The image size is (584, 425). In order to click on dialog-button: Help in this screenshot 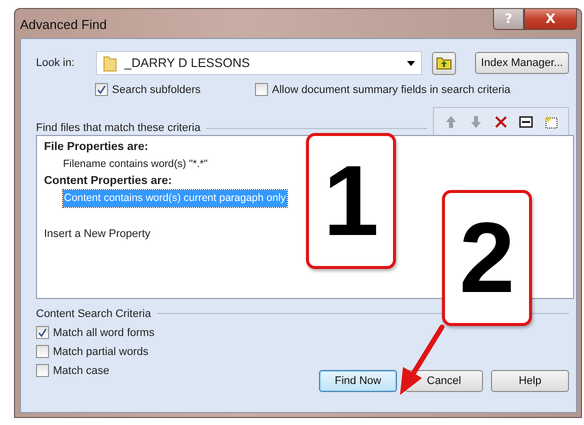, I will do `click(530, 381)`.